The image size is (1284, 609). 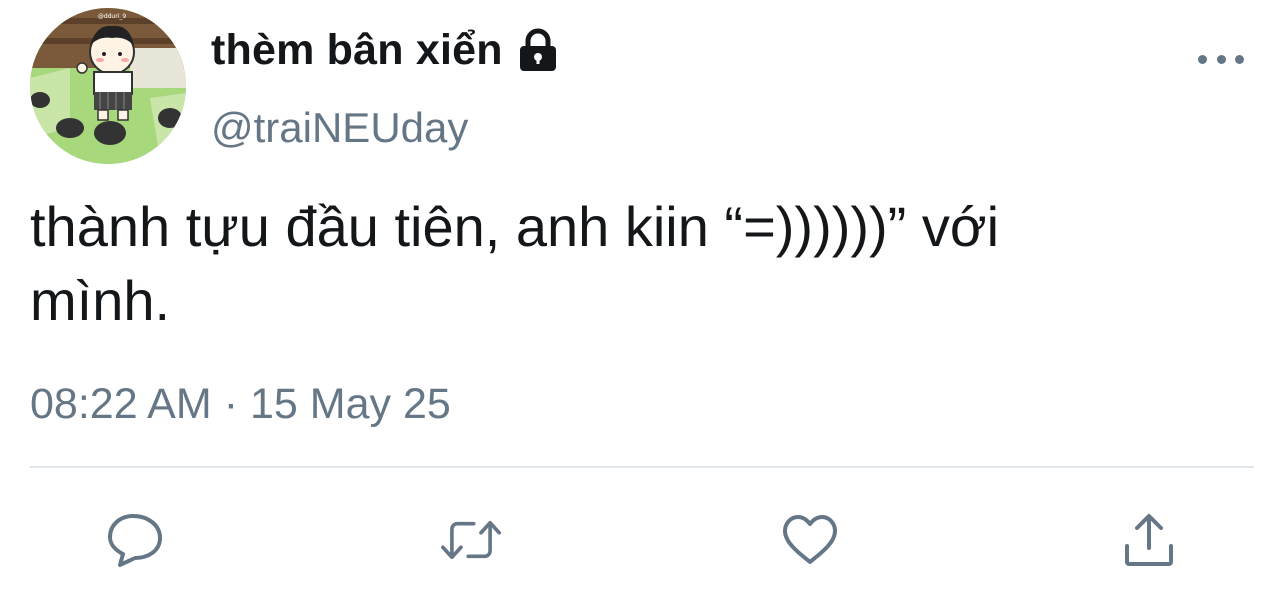 I want to click on user-handle: @traiNEUday, so click(x=339, y=128).